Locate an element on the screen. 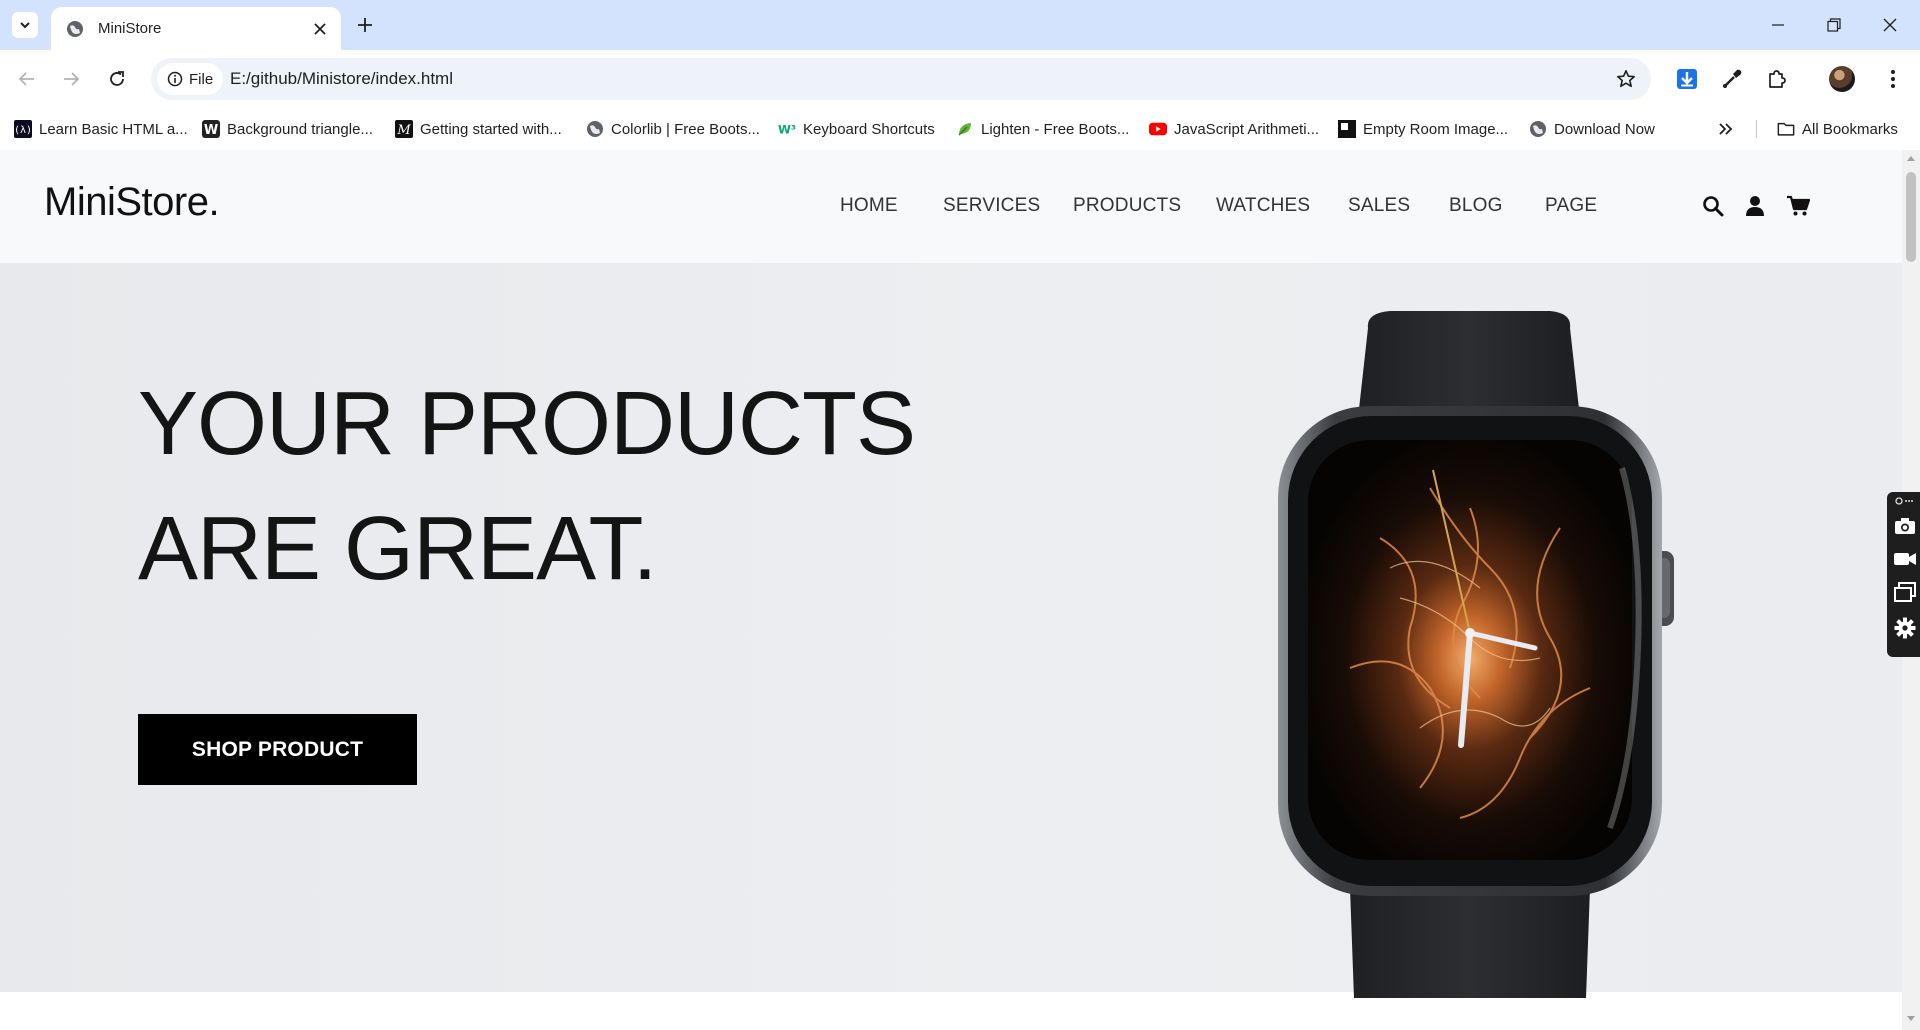 Image resolution: width=1920 pixels, height=1030 pixels. folder-icon is located at coordinates (1786, 129).